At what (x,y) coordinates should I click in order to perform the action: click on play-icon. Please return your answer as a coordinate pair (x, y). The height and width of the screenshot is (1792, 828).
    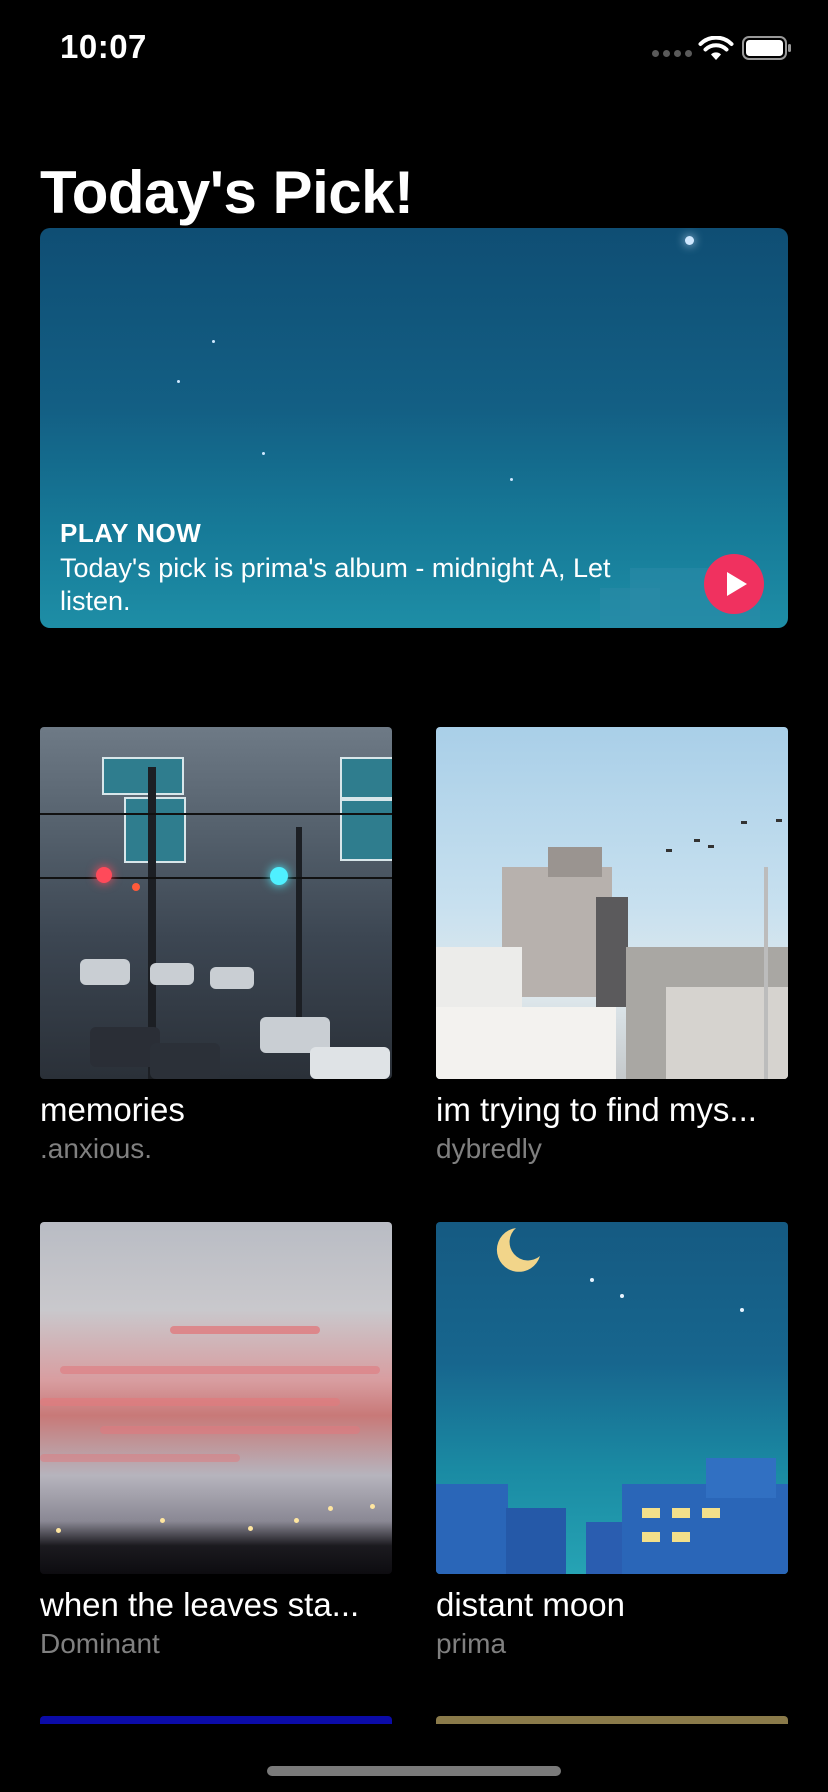
    Looking at the image, I should click on (737, 584).